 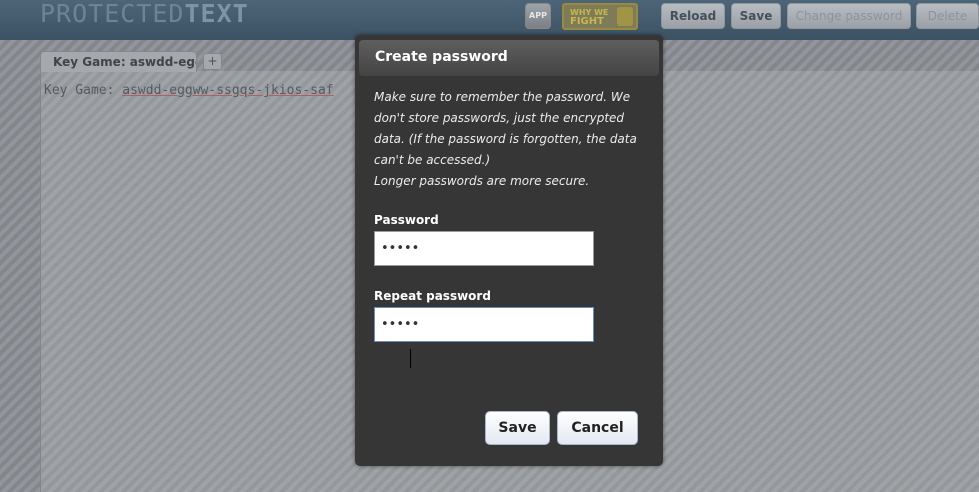 What do you see at coordinates (849, 16) in the screenshot?
I see `change-password-button: Change password` at bounding box center [849, 16].